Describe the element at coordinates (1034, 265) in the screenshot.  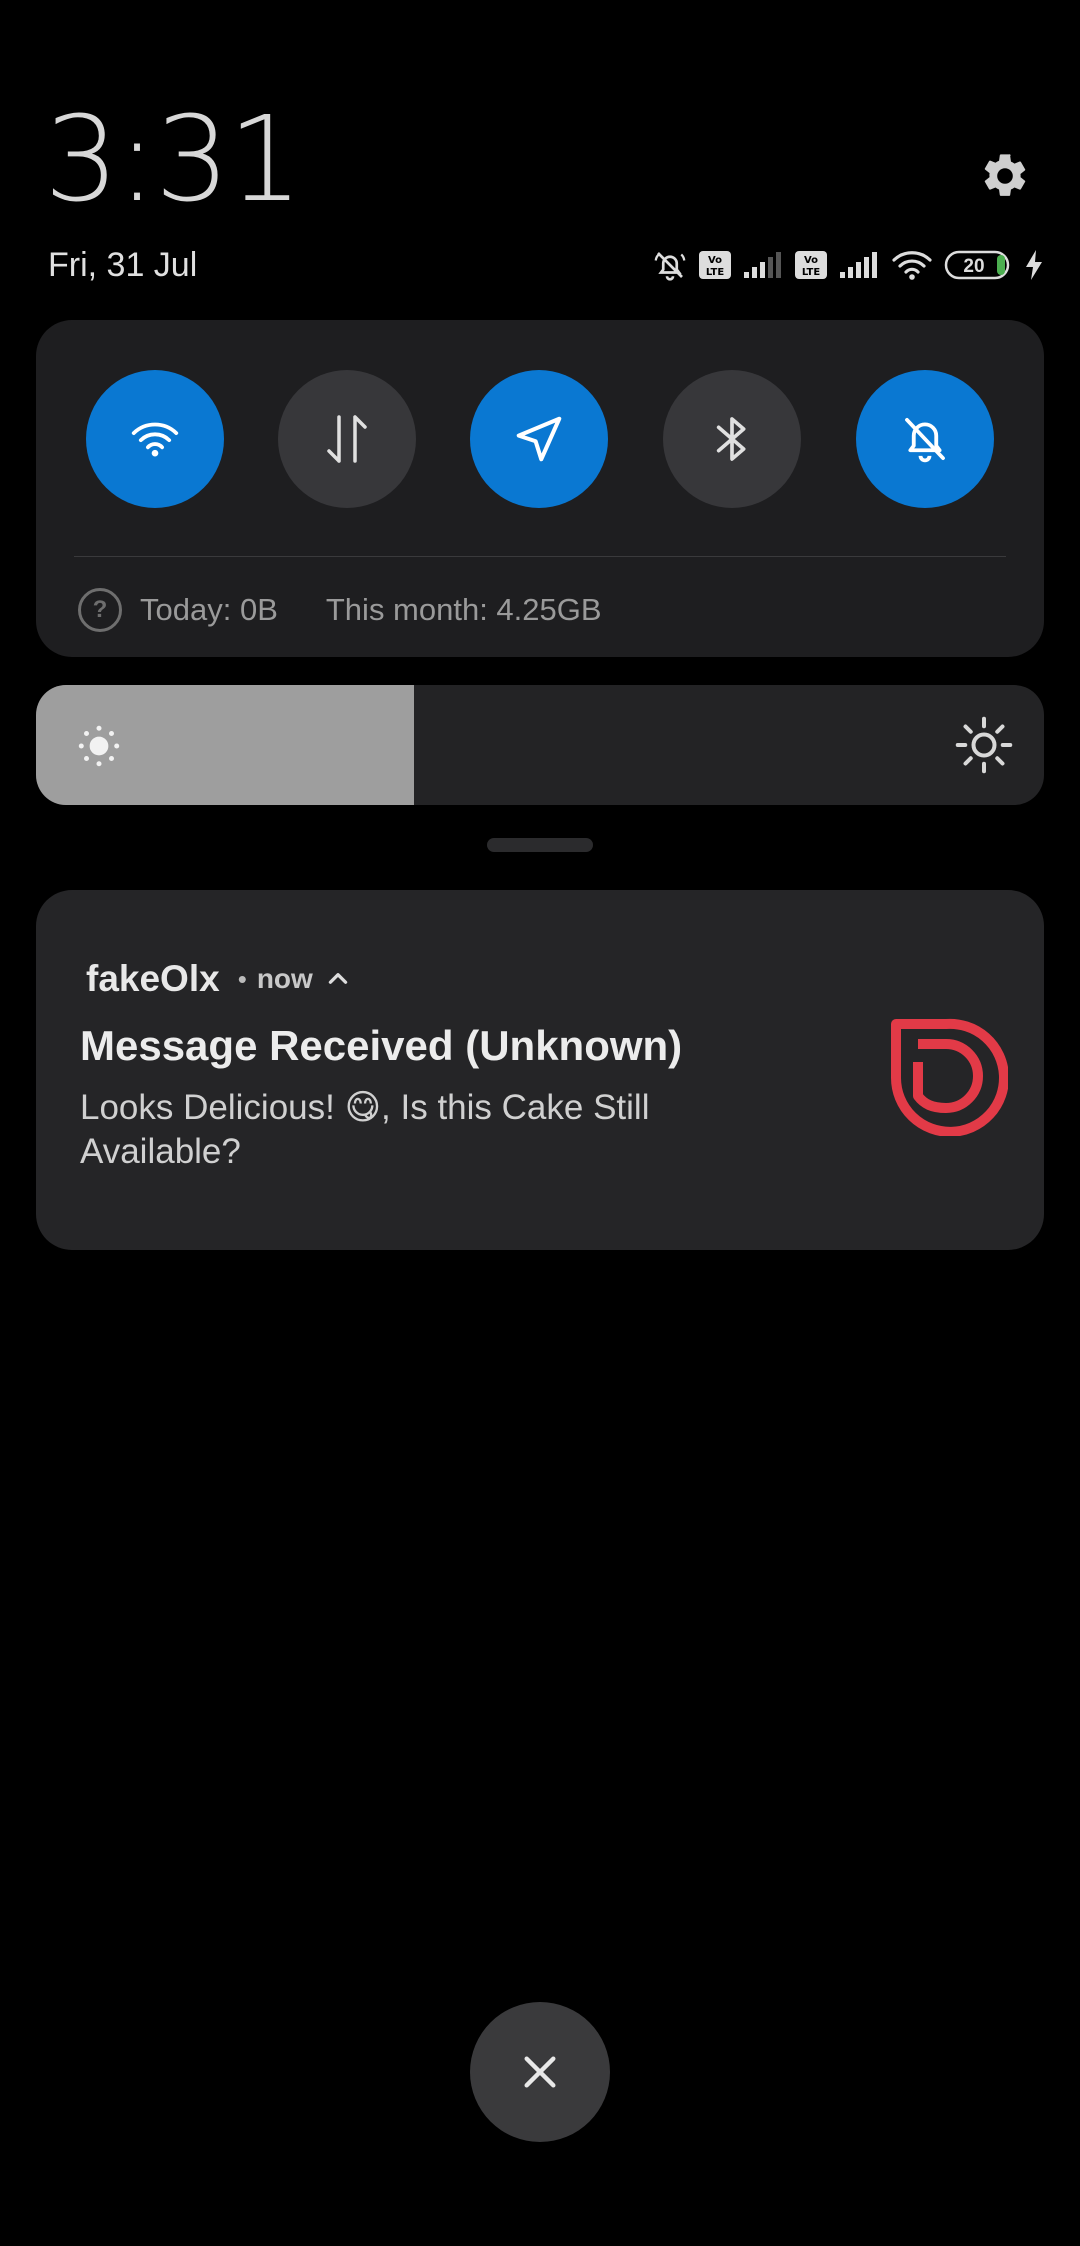
I see `charging-icon` at that location.